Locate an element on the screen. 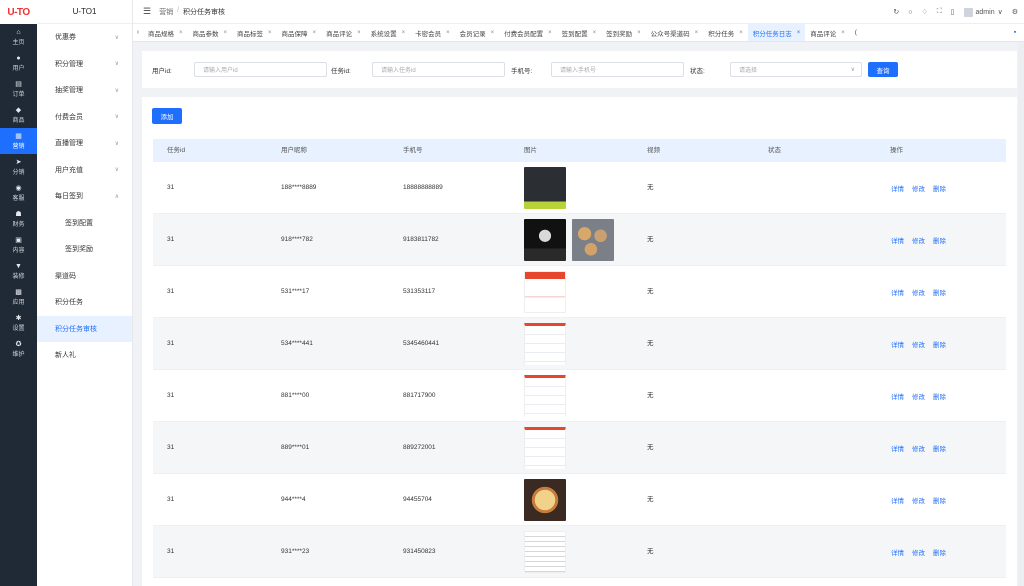 The image size is (1024, 586). tab-item: 签到配置 × is located at coordinates (579, 32).